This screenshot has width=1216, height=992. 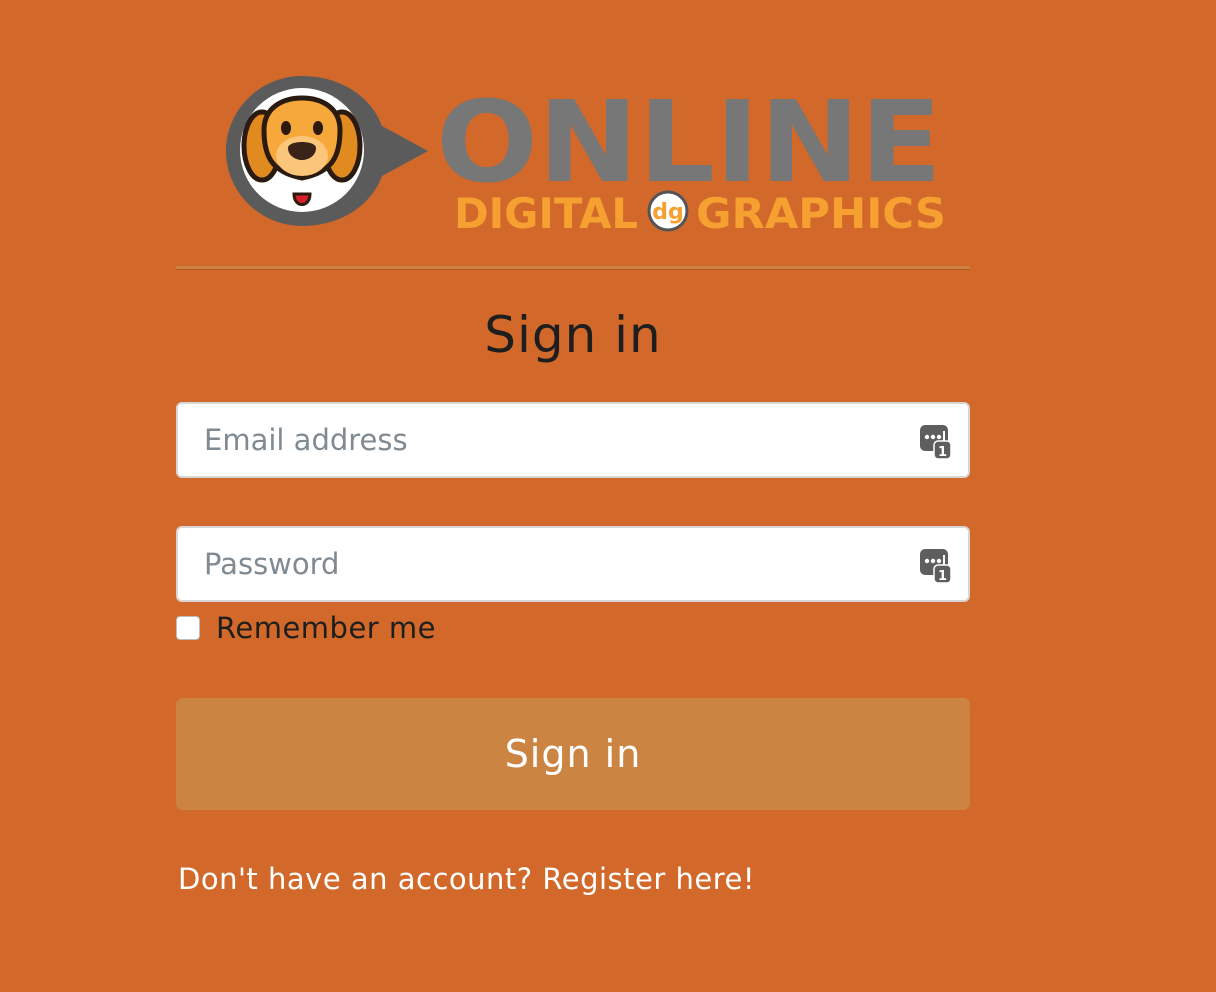 I want to click on email-field-container: 1, so click(x=573, y=440).